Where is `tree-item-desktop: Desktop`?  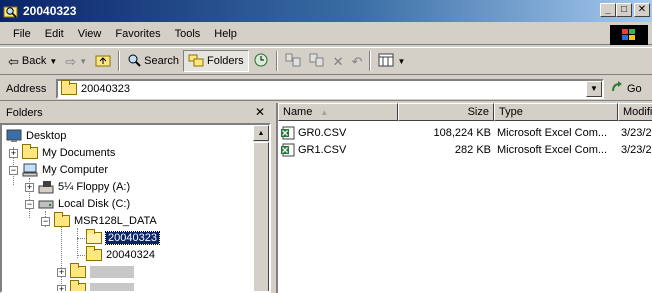 tree-item-desktop: Desktop is located at coordinates (36, 135).